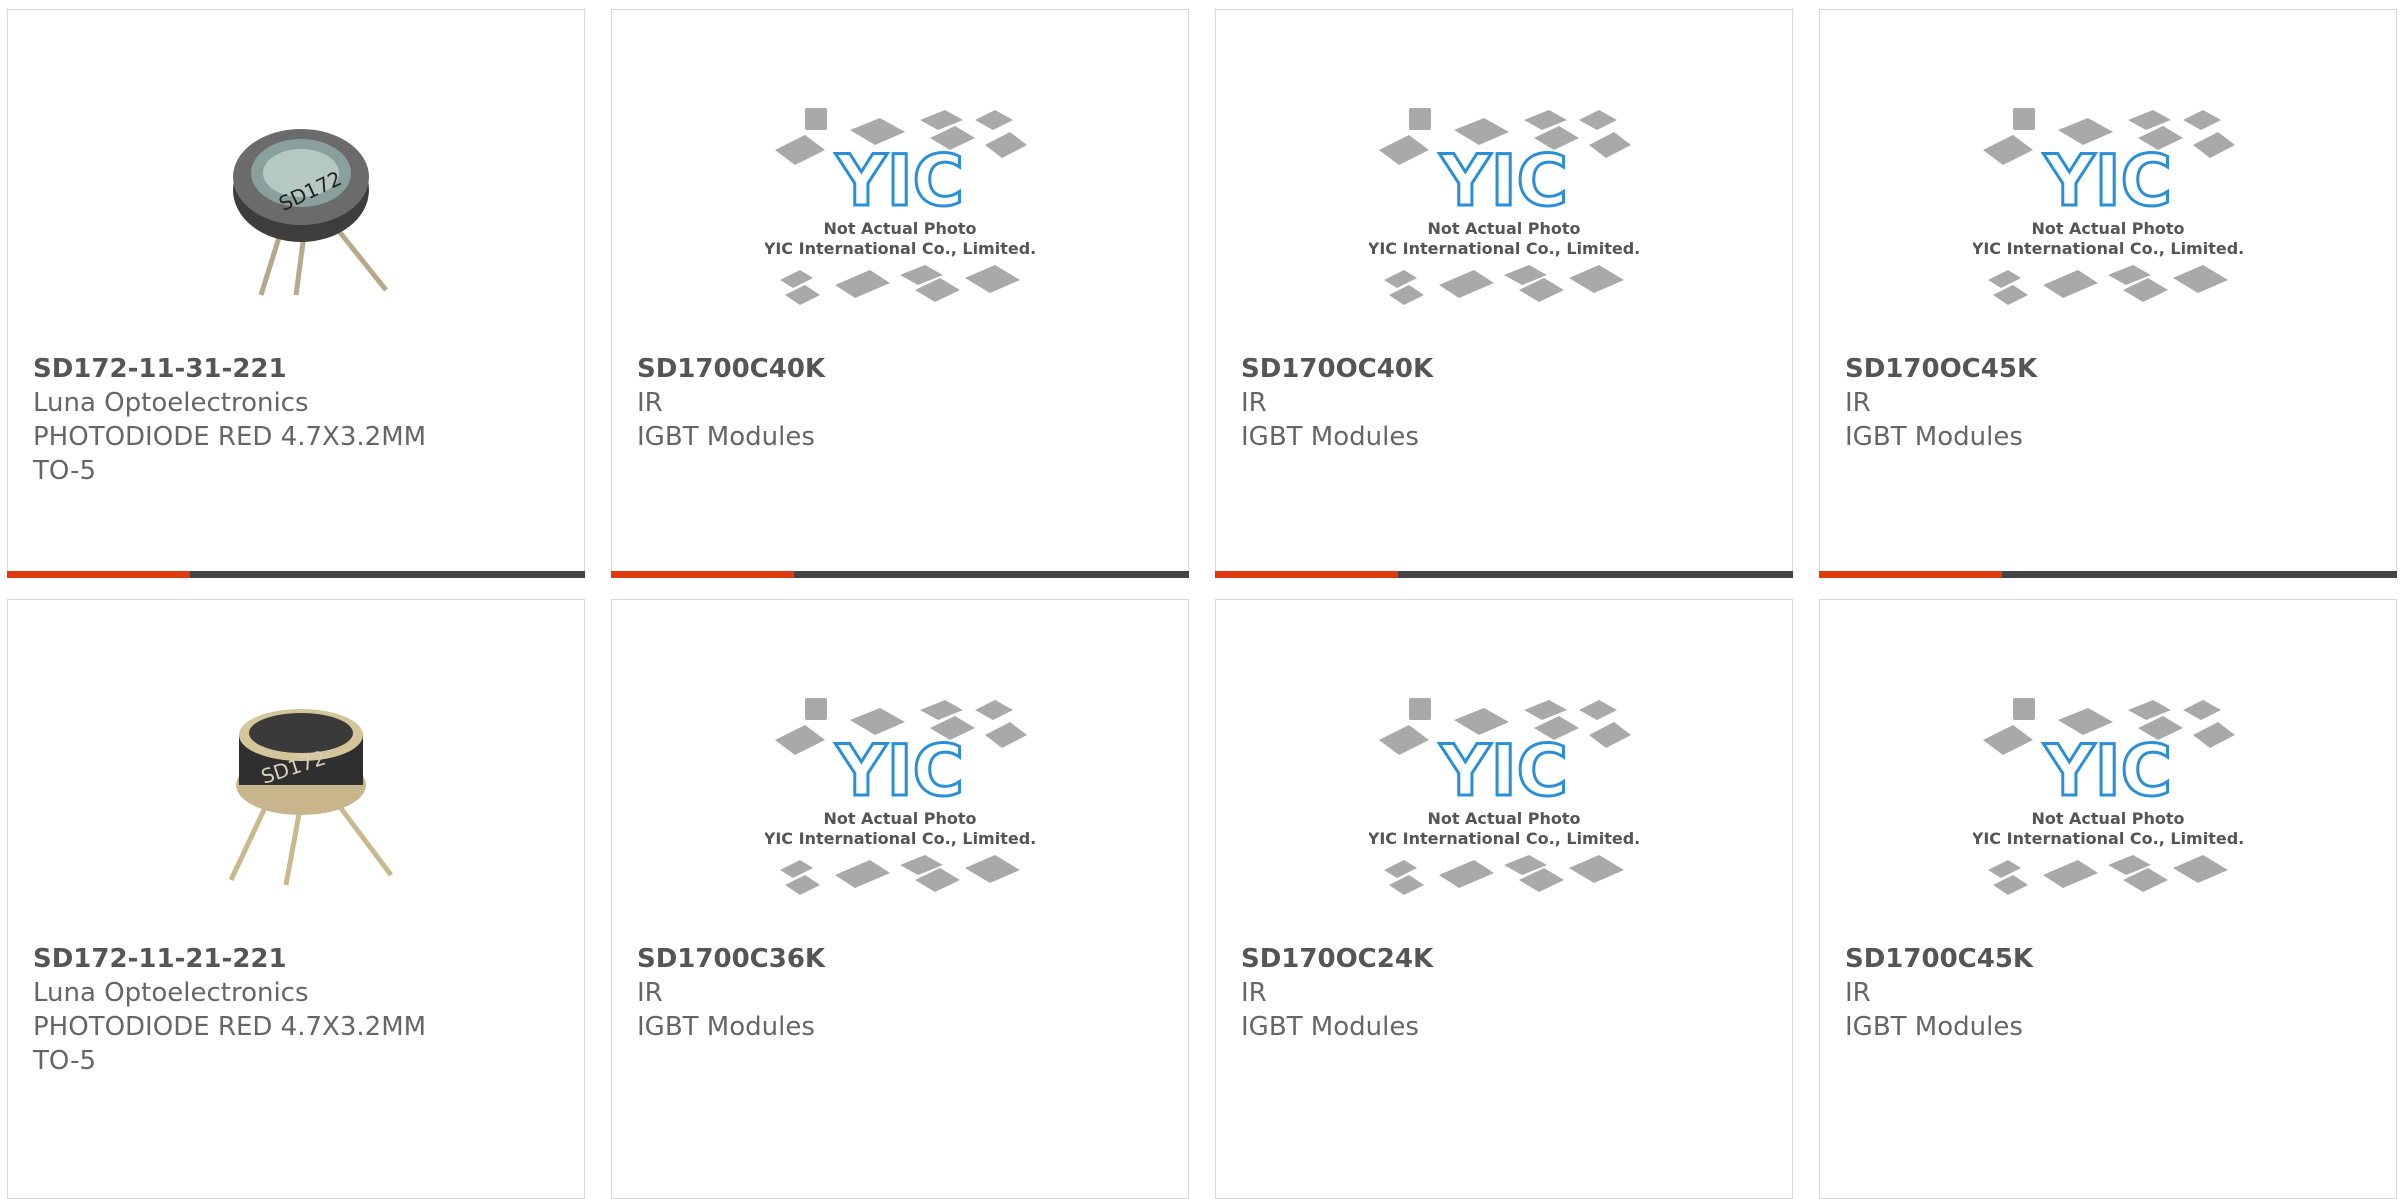 The width and height of the screenshot is (2407, 1199). I want to click on product-info: SD170OC45K IR IGBT Modules, so click(2110, 403).